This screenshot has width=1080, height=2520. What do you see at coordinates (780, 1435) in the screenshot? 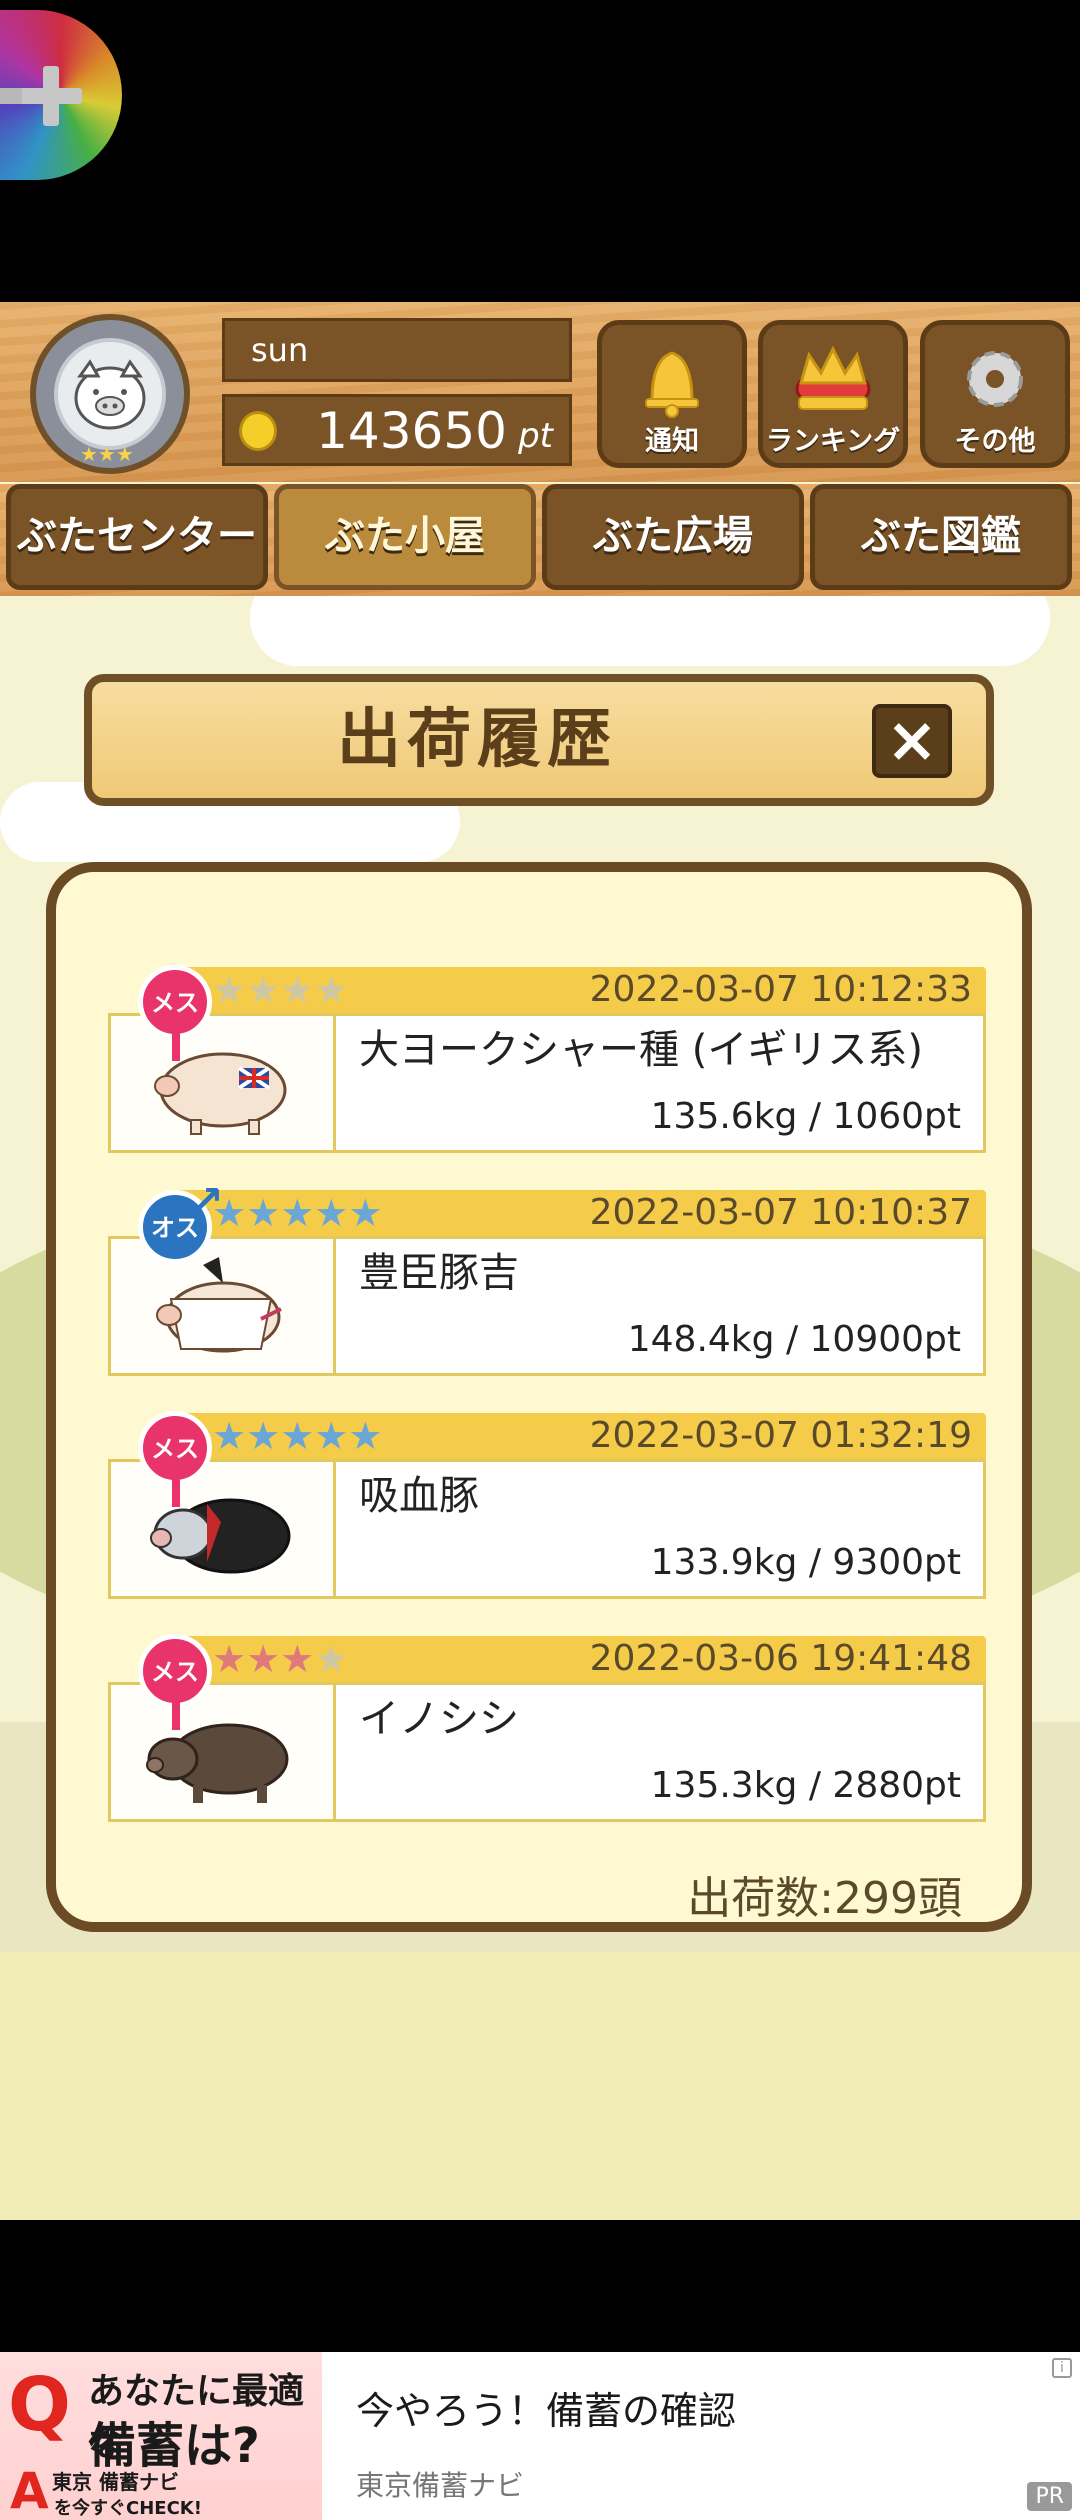
I see `entry-datetime: 2022-03-07 01:32:19` at bounding box center [780, 1435].